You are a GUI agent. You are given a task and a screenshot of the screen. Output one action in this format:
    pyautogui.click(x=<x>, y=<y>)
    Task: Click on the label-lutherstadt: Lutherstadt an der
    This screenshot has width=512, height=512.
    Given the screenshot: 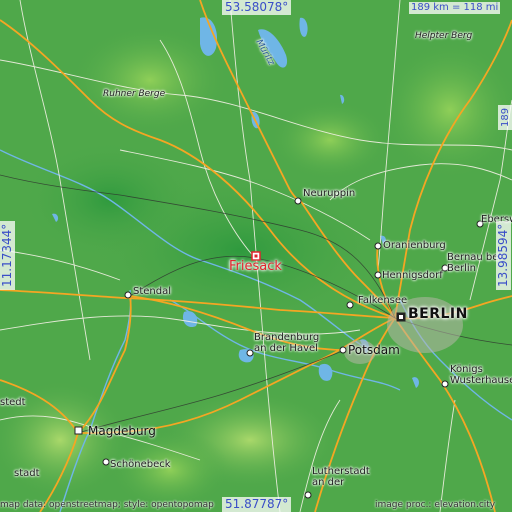 What is the action you would take?
    pyautogui.click(x=341, y=477)
    